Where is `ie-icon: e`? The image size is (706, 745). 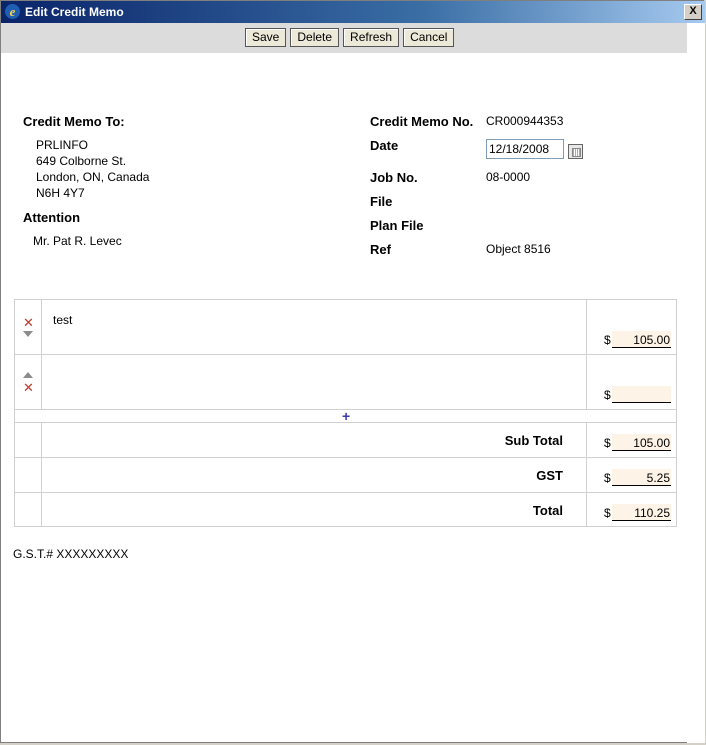 ie-icon: e is located at coordinates (12, 11).